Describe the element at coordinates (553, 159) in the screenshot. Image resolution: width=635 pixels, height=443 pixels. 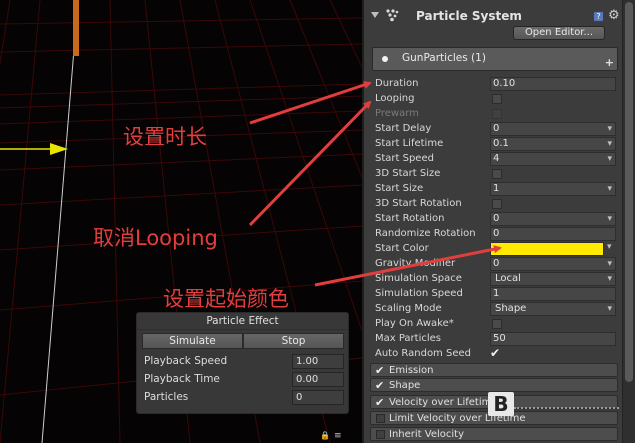
I see `start-speed-field: 4` at that location.